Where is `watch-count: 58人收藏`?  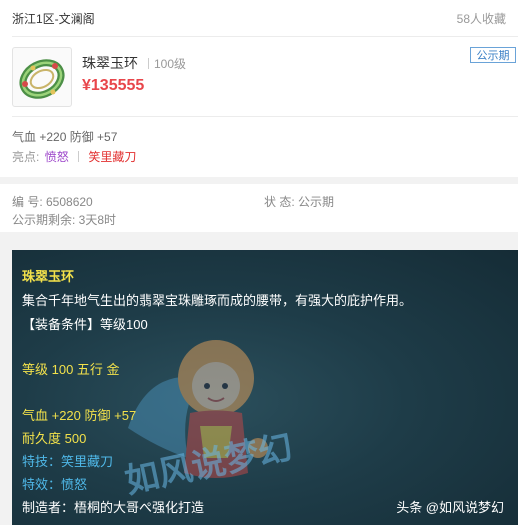
watch-count: 58人收藏 is located at coordinates (481, 18).